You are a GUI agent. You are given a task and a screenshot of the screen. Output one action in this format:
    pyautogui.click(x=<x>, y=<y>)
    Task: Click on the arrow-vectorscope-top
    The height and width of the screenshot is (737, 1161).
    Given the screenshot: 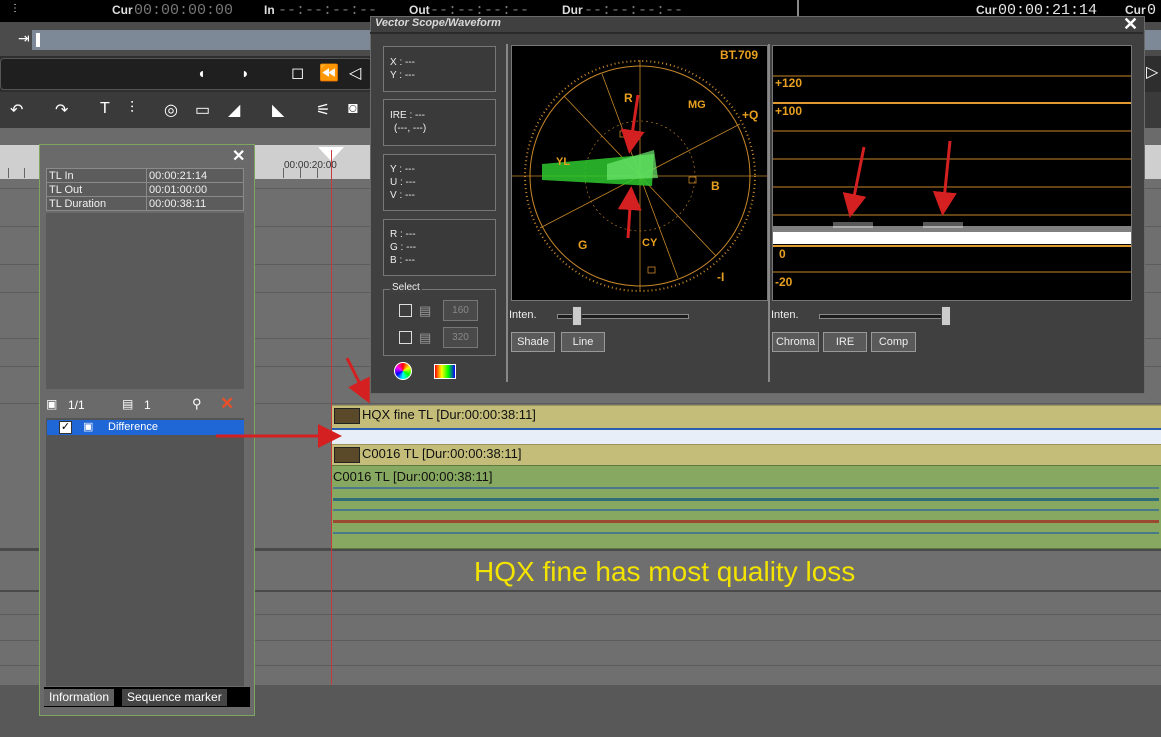 What is the action you would take?
    pyautogui.click(x=632, y=124)
    